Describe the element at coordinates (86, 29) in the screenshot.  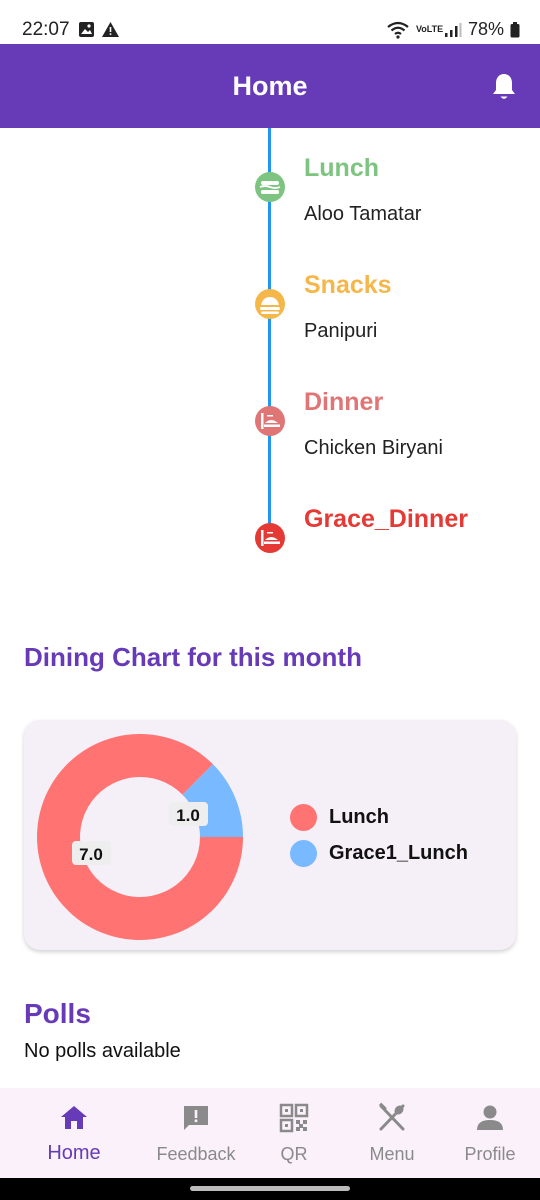
I see `image-notification-icon` at that location.